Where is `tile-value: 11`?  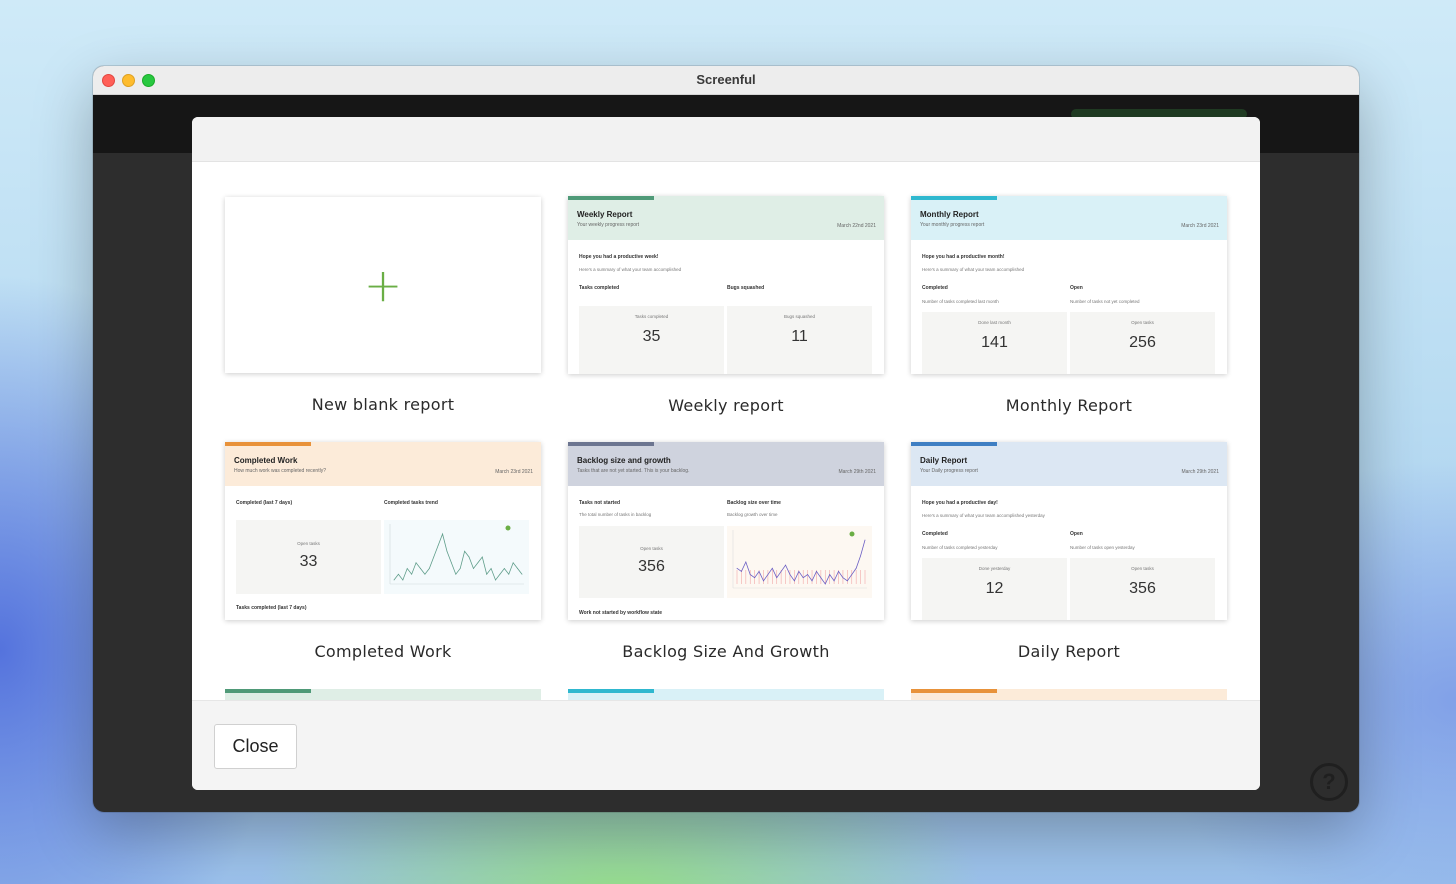 tile-value: 11 is located at coordinates (799, 336).